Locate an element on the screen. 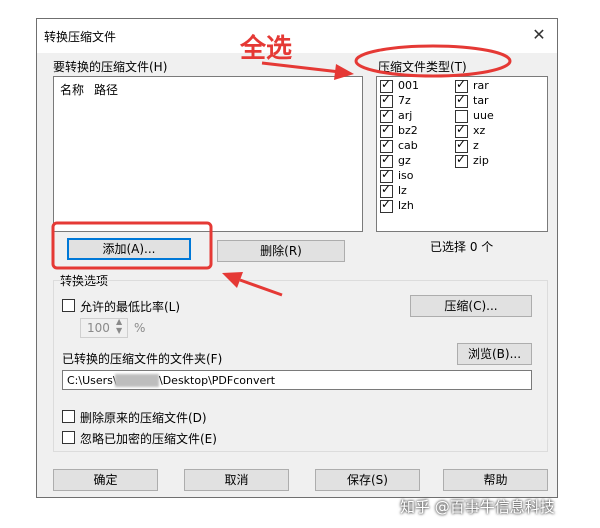  add-arrow-line is located at coordinates (261, 287).